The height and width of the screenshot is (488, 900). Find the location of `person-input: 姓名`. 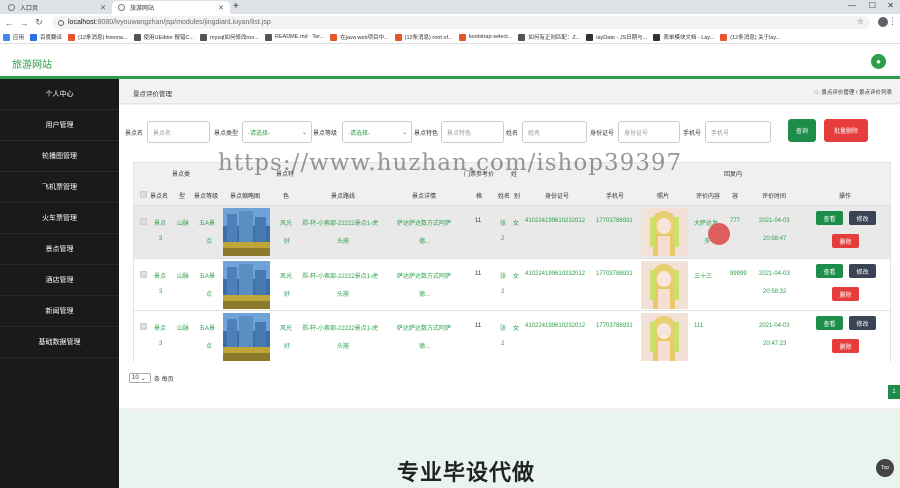

person-input: 姓名 is located at coordinates (554, 132).